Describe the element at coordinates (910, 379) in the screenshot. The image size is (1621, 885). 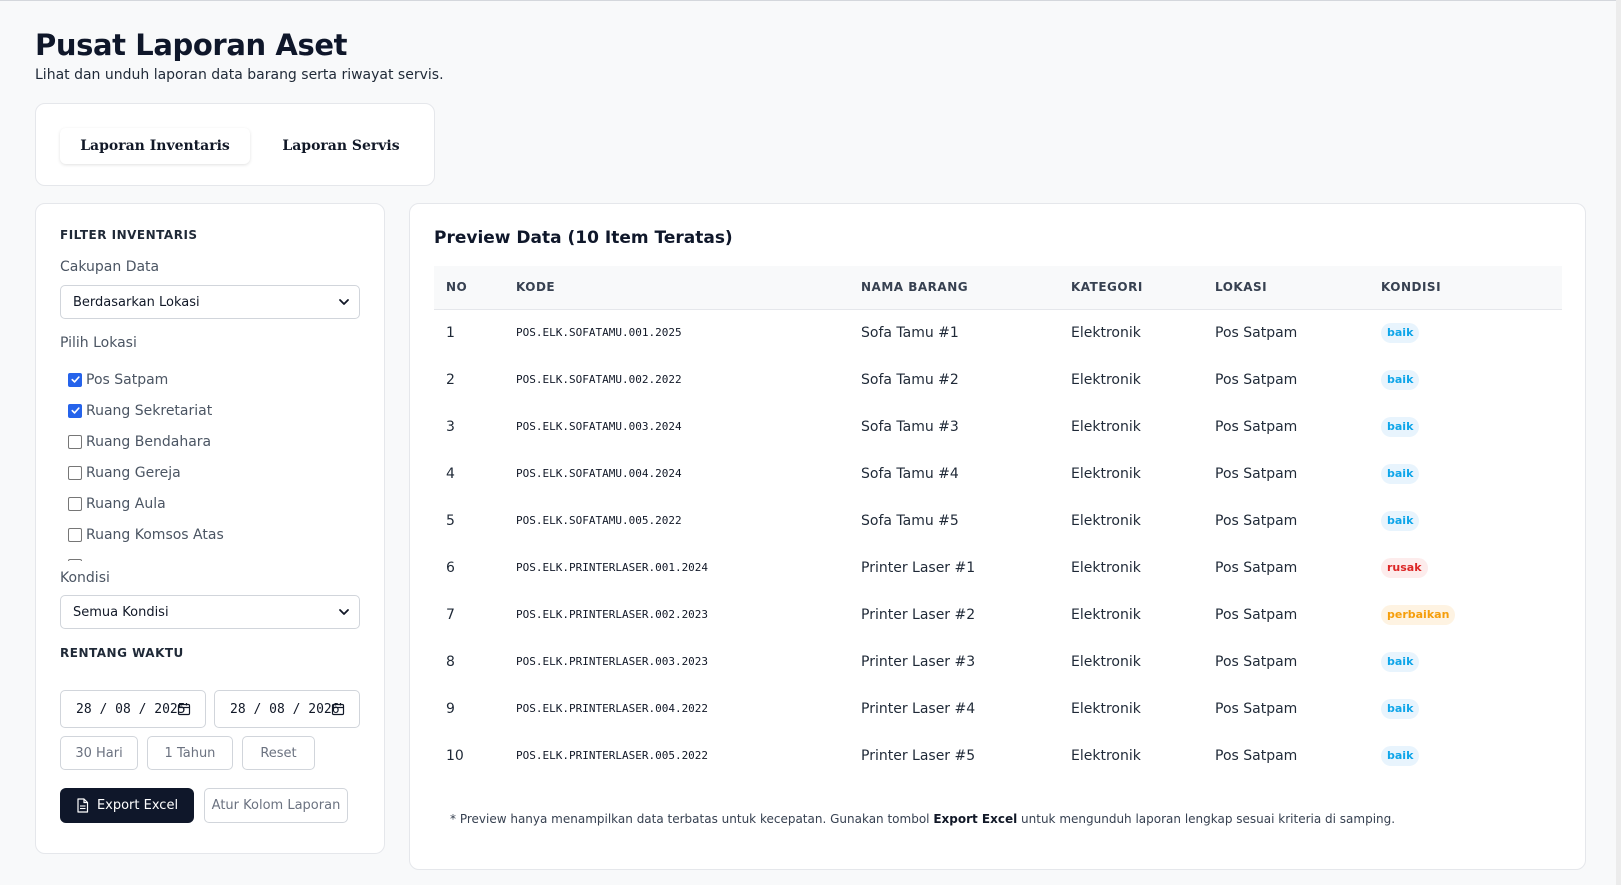
I see `cell-nama: Sofa Tamu #2` at that location.